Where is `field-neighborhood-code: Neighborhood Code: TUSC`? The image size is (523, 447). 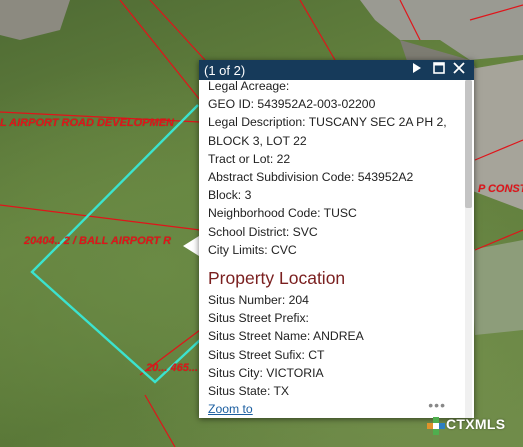 field-neighborhood-code: Neighborhood Code: TUSC is located at coordinates (282, 213).